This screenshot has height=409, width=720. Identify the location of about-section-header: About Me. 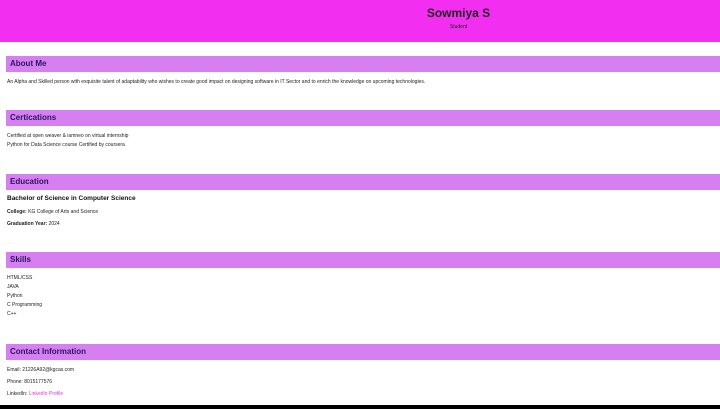
(363, 64).